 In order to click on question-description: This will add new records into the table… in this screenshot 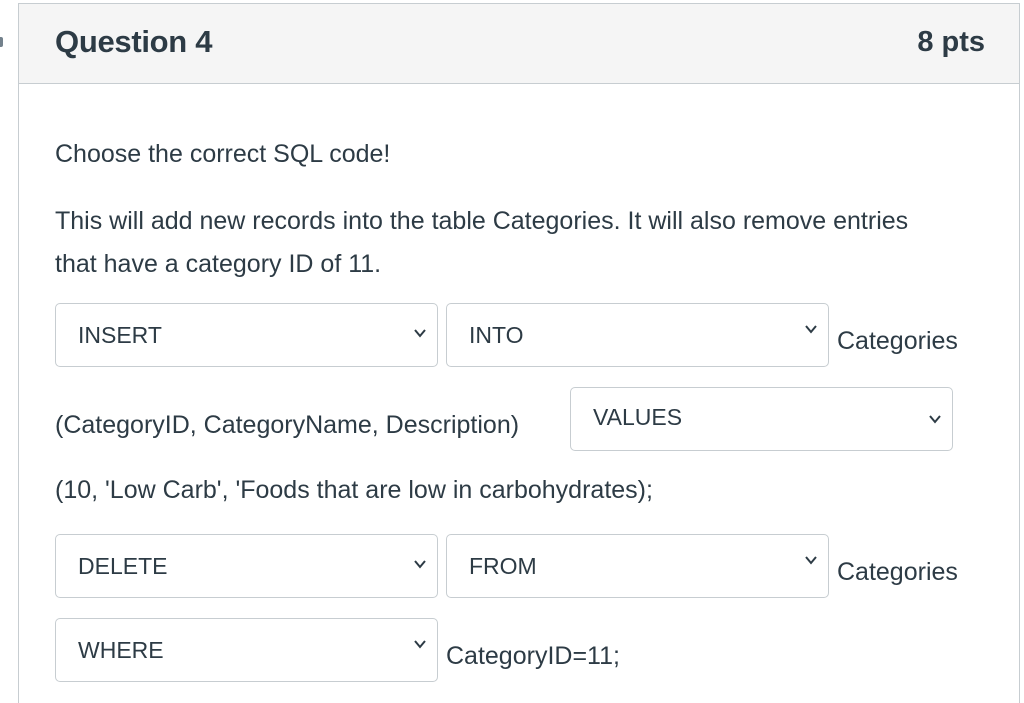, I will do `click(482, 242)`.